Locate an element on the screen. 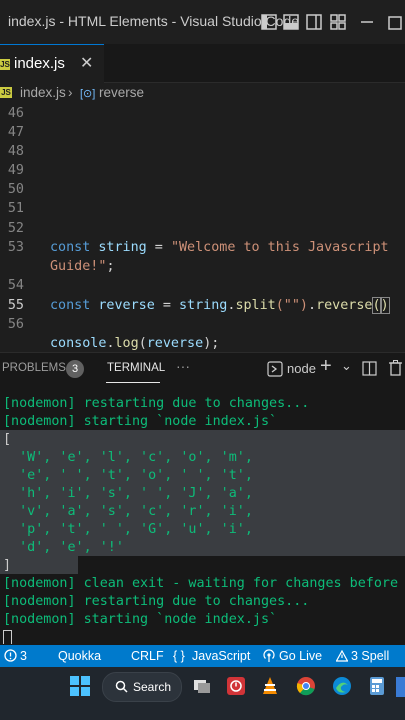 The height and width of the screenshot is (720, 405). keyword: const is located at coordinates (74, 305).